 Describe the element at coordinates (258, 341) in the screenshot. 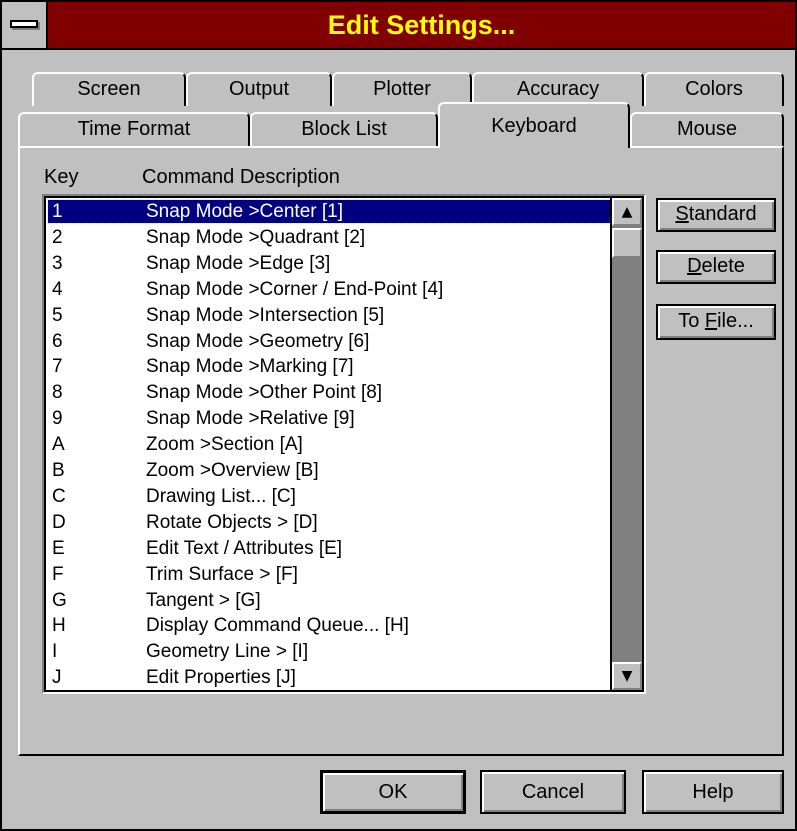

I see `description-cell: Snap Mode >Geometry [6]` at that location.